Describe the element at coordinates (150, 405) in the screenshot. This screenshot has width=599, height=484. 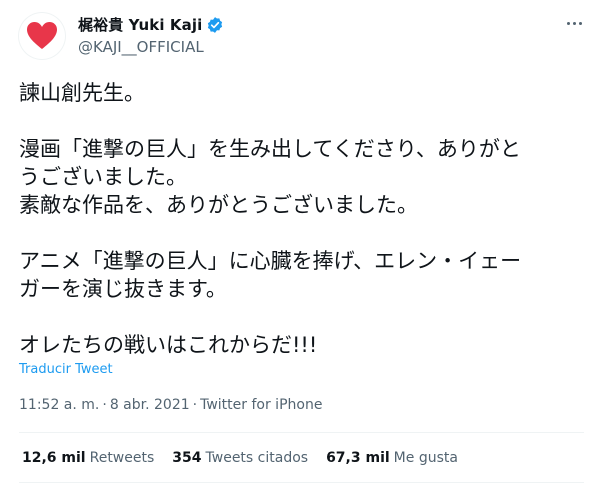
I see `tweet-date: 8 abr. 2021` at that location.